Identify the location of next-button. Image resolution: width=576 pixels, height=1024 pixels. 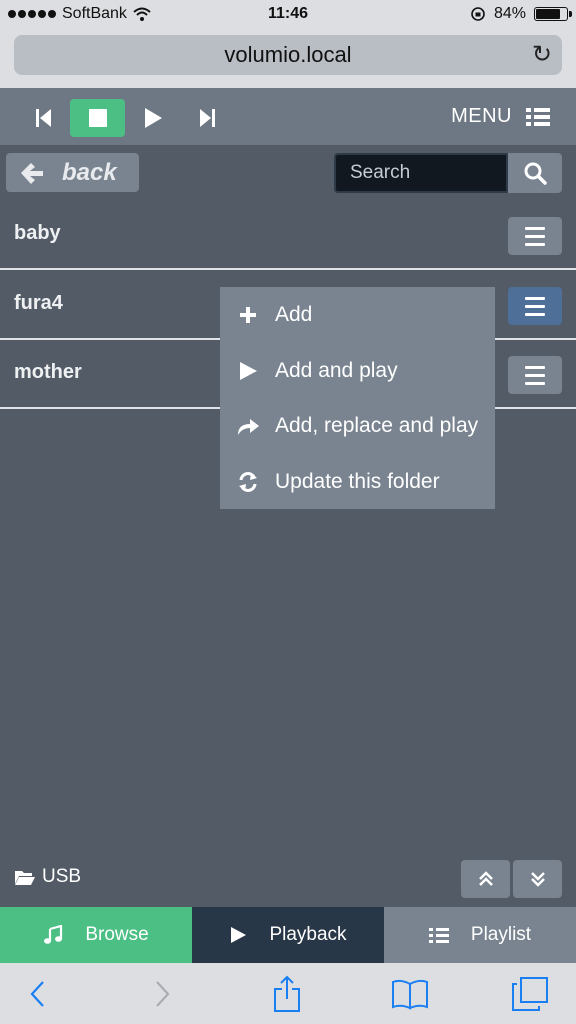
(207, 118).